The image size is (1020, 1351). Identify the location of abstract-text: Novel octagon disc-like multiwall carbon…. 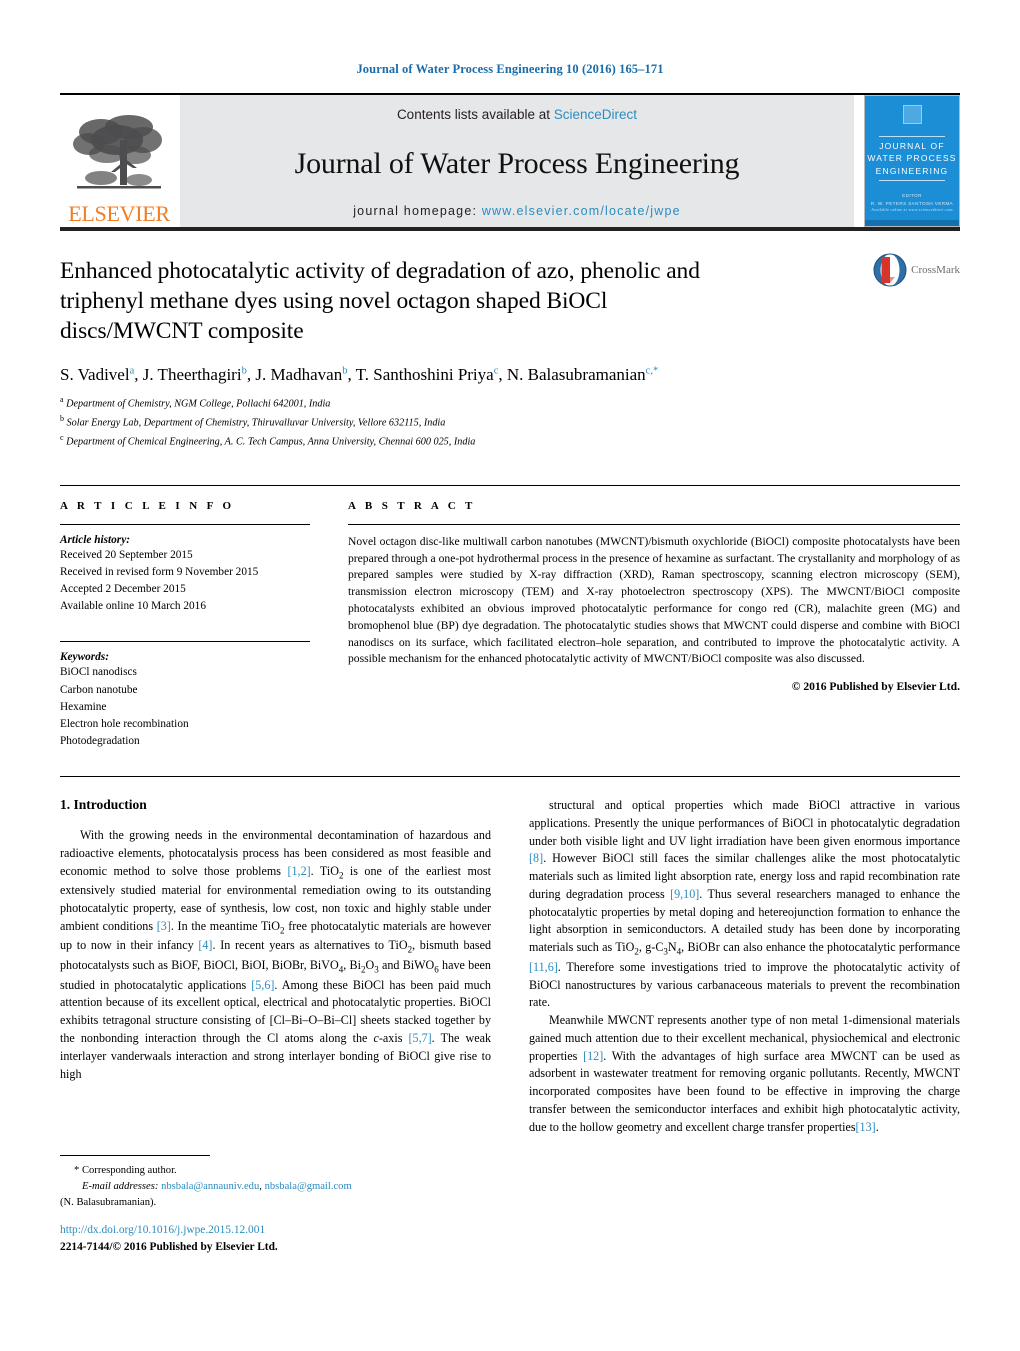
(654, 600).